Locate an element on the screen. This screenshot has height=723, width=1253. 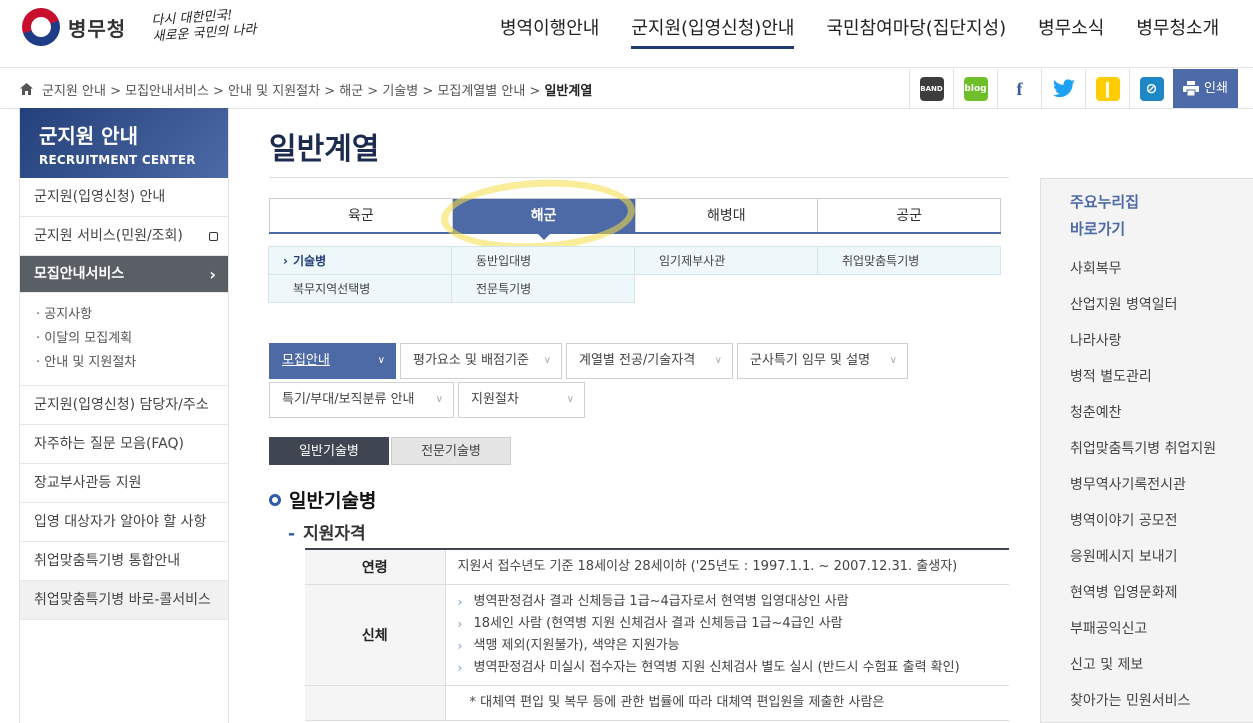
page-title: 일반계열 is located at coordinates (324, 149).